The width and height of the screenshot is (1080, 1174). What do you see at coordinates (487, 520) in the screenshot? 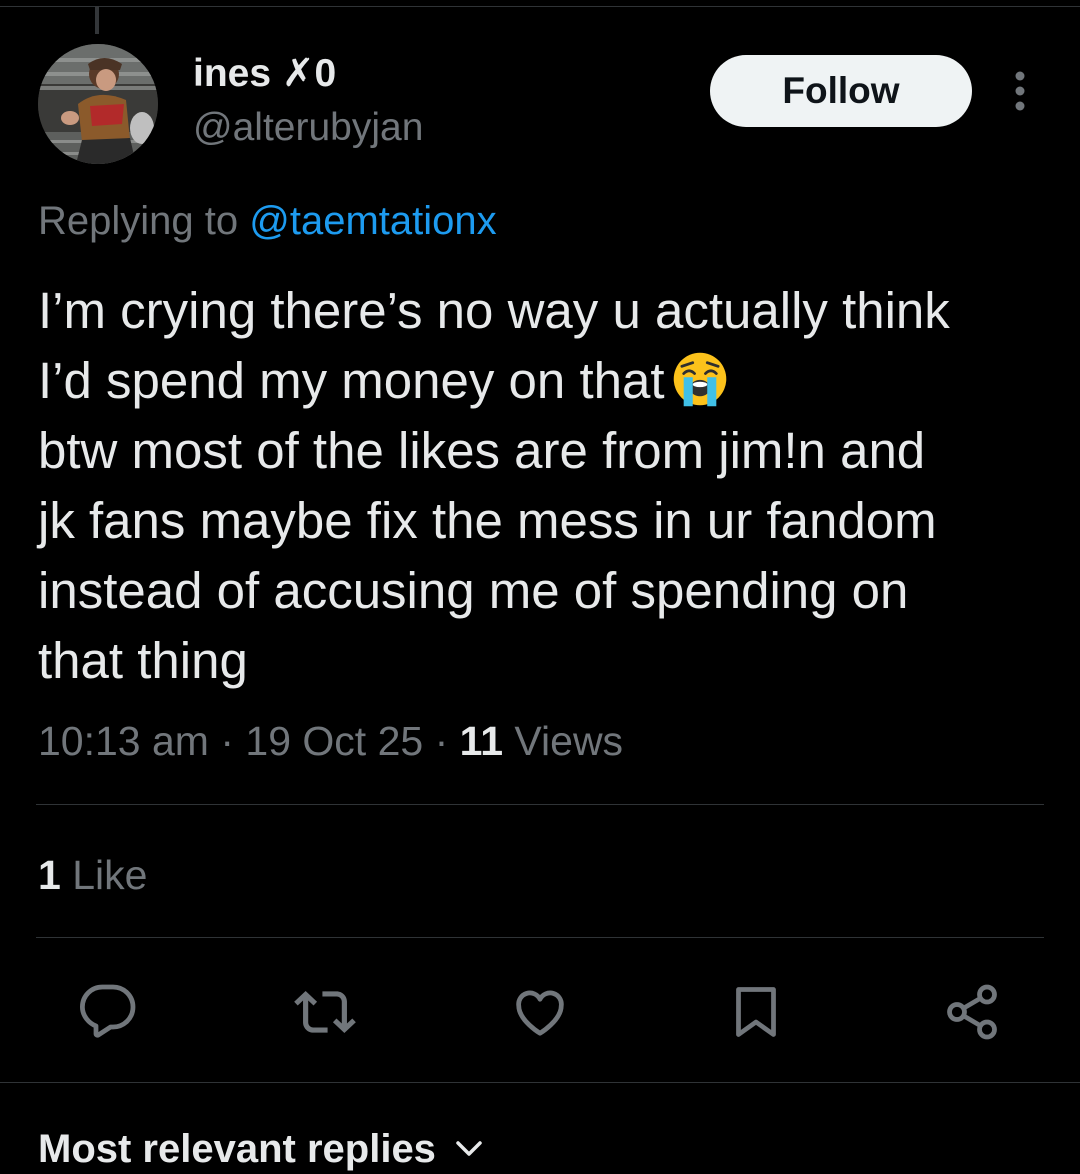
I see `tweet-text-line: jk fans maybe fix the mess in ur fandom` at bounding box center [487, 520].